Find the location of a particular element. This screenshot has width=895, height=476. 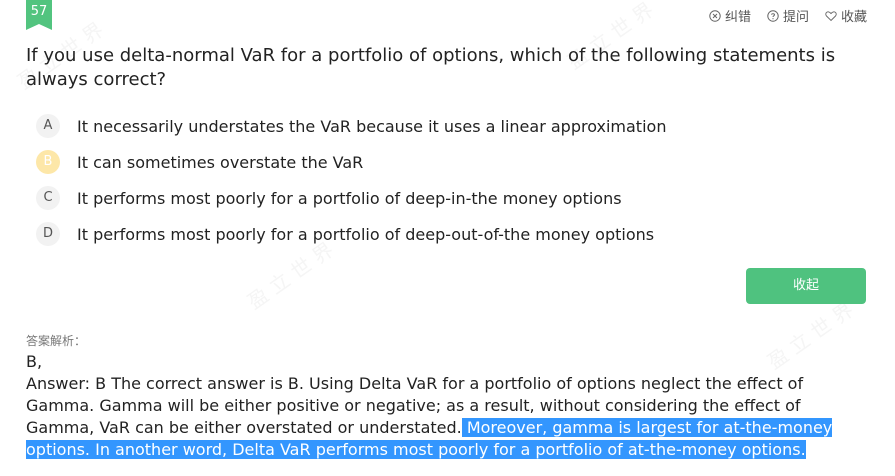

ask-question-button: 提问 is located at coordinates (788, 15).